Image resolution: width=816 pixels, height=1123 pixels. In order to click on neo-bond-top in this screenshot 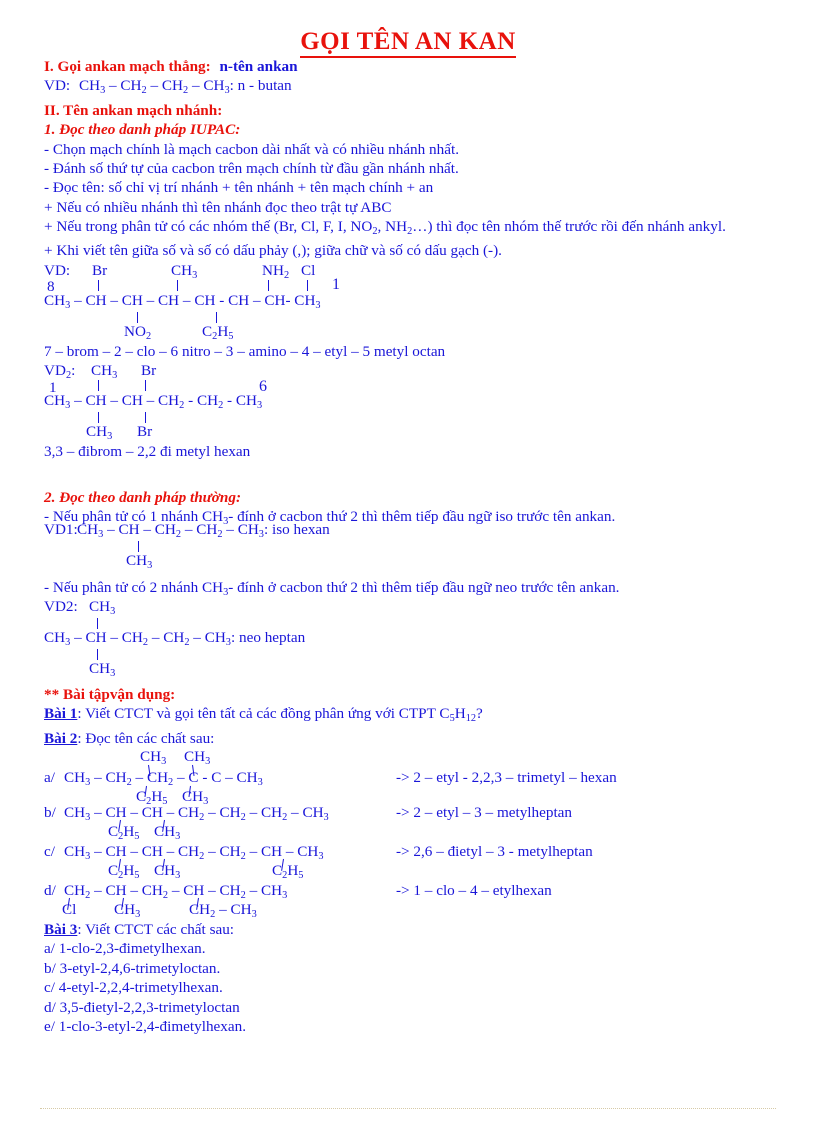, I will do `click(97, 623)`.